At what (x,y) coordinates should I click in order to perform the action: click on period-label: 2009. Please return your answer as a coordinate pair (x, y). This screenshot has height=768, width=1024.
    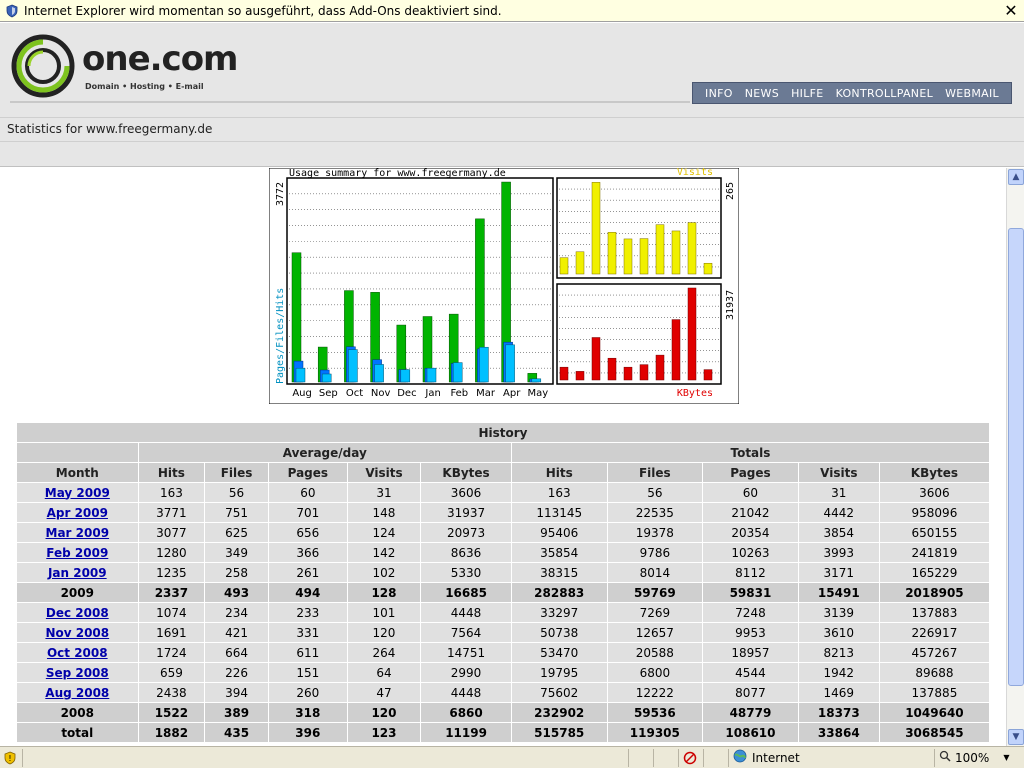
    Looking at the image, I should click on (77, 592).